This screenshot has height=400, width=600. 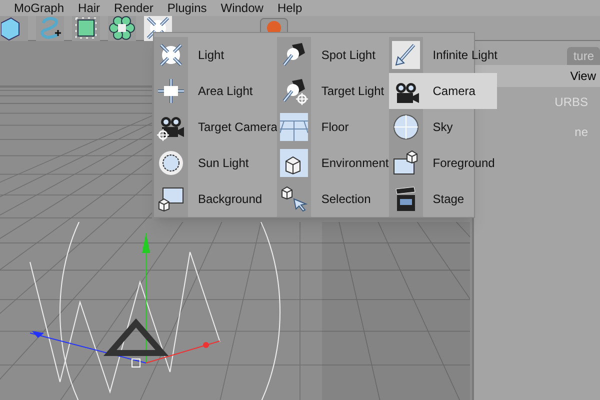 I want to click on menu-item: Camera, so click(x=443, y=91).